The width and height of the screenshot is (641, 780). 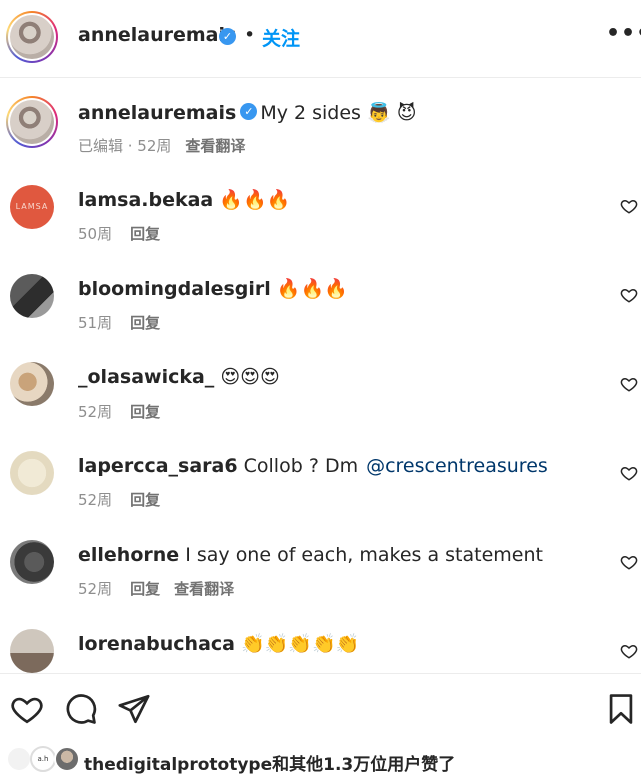 What do you see at coordinates (300, 644) in the screenshot?
I see `comment-text: 👏👏👏👏👏` at bounding box center [300, 644].